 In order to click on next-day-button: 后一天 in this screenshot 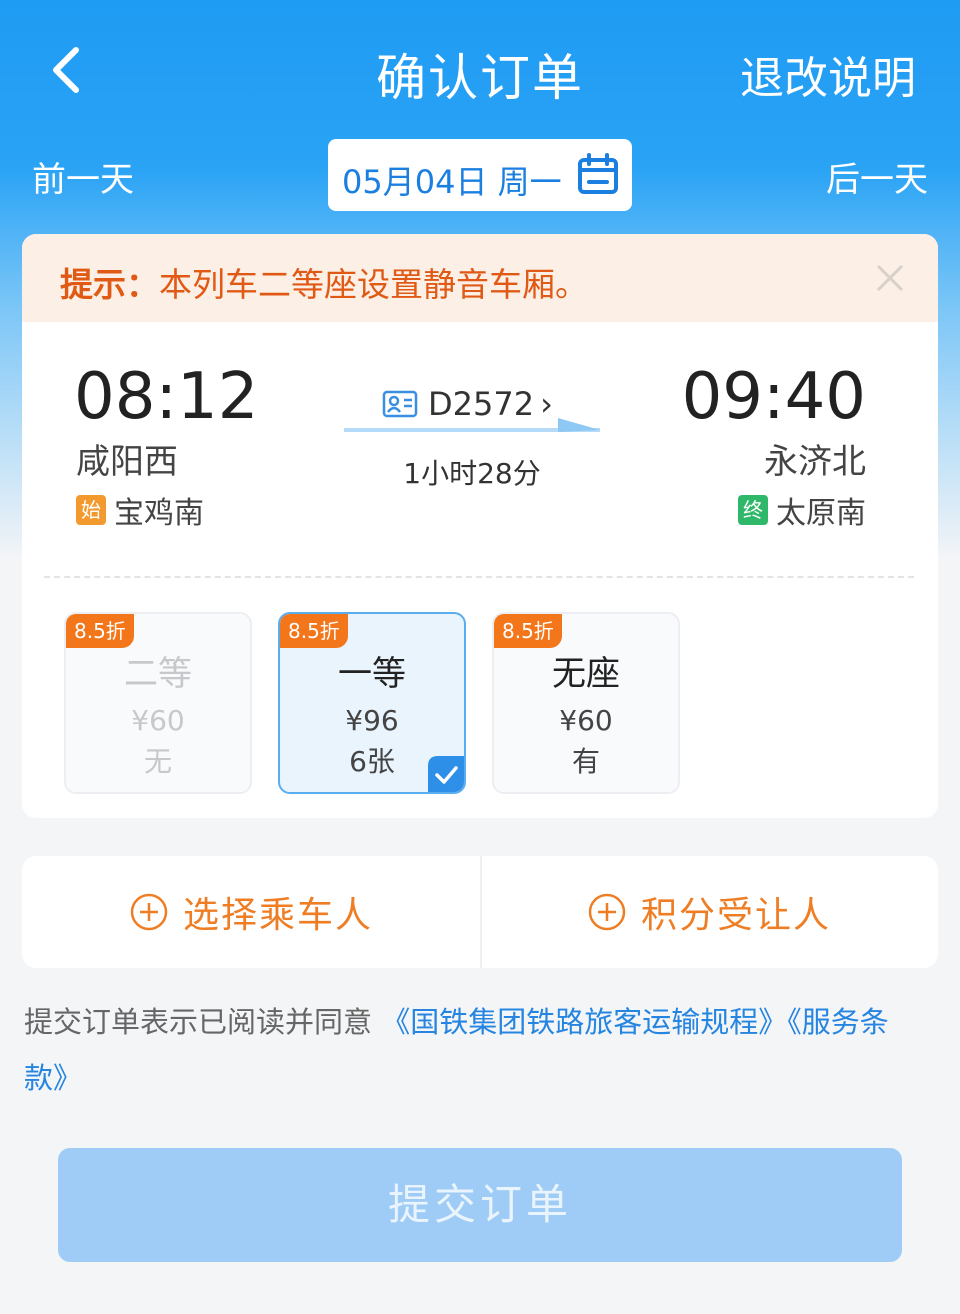, I will do `click(877, 176)`.